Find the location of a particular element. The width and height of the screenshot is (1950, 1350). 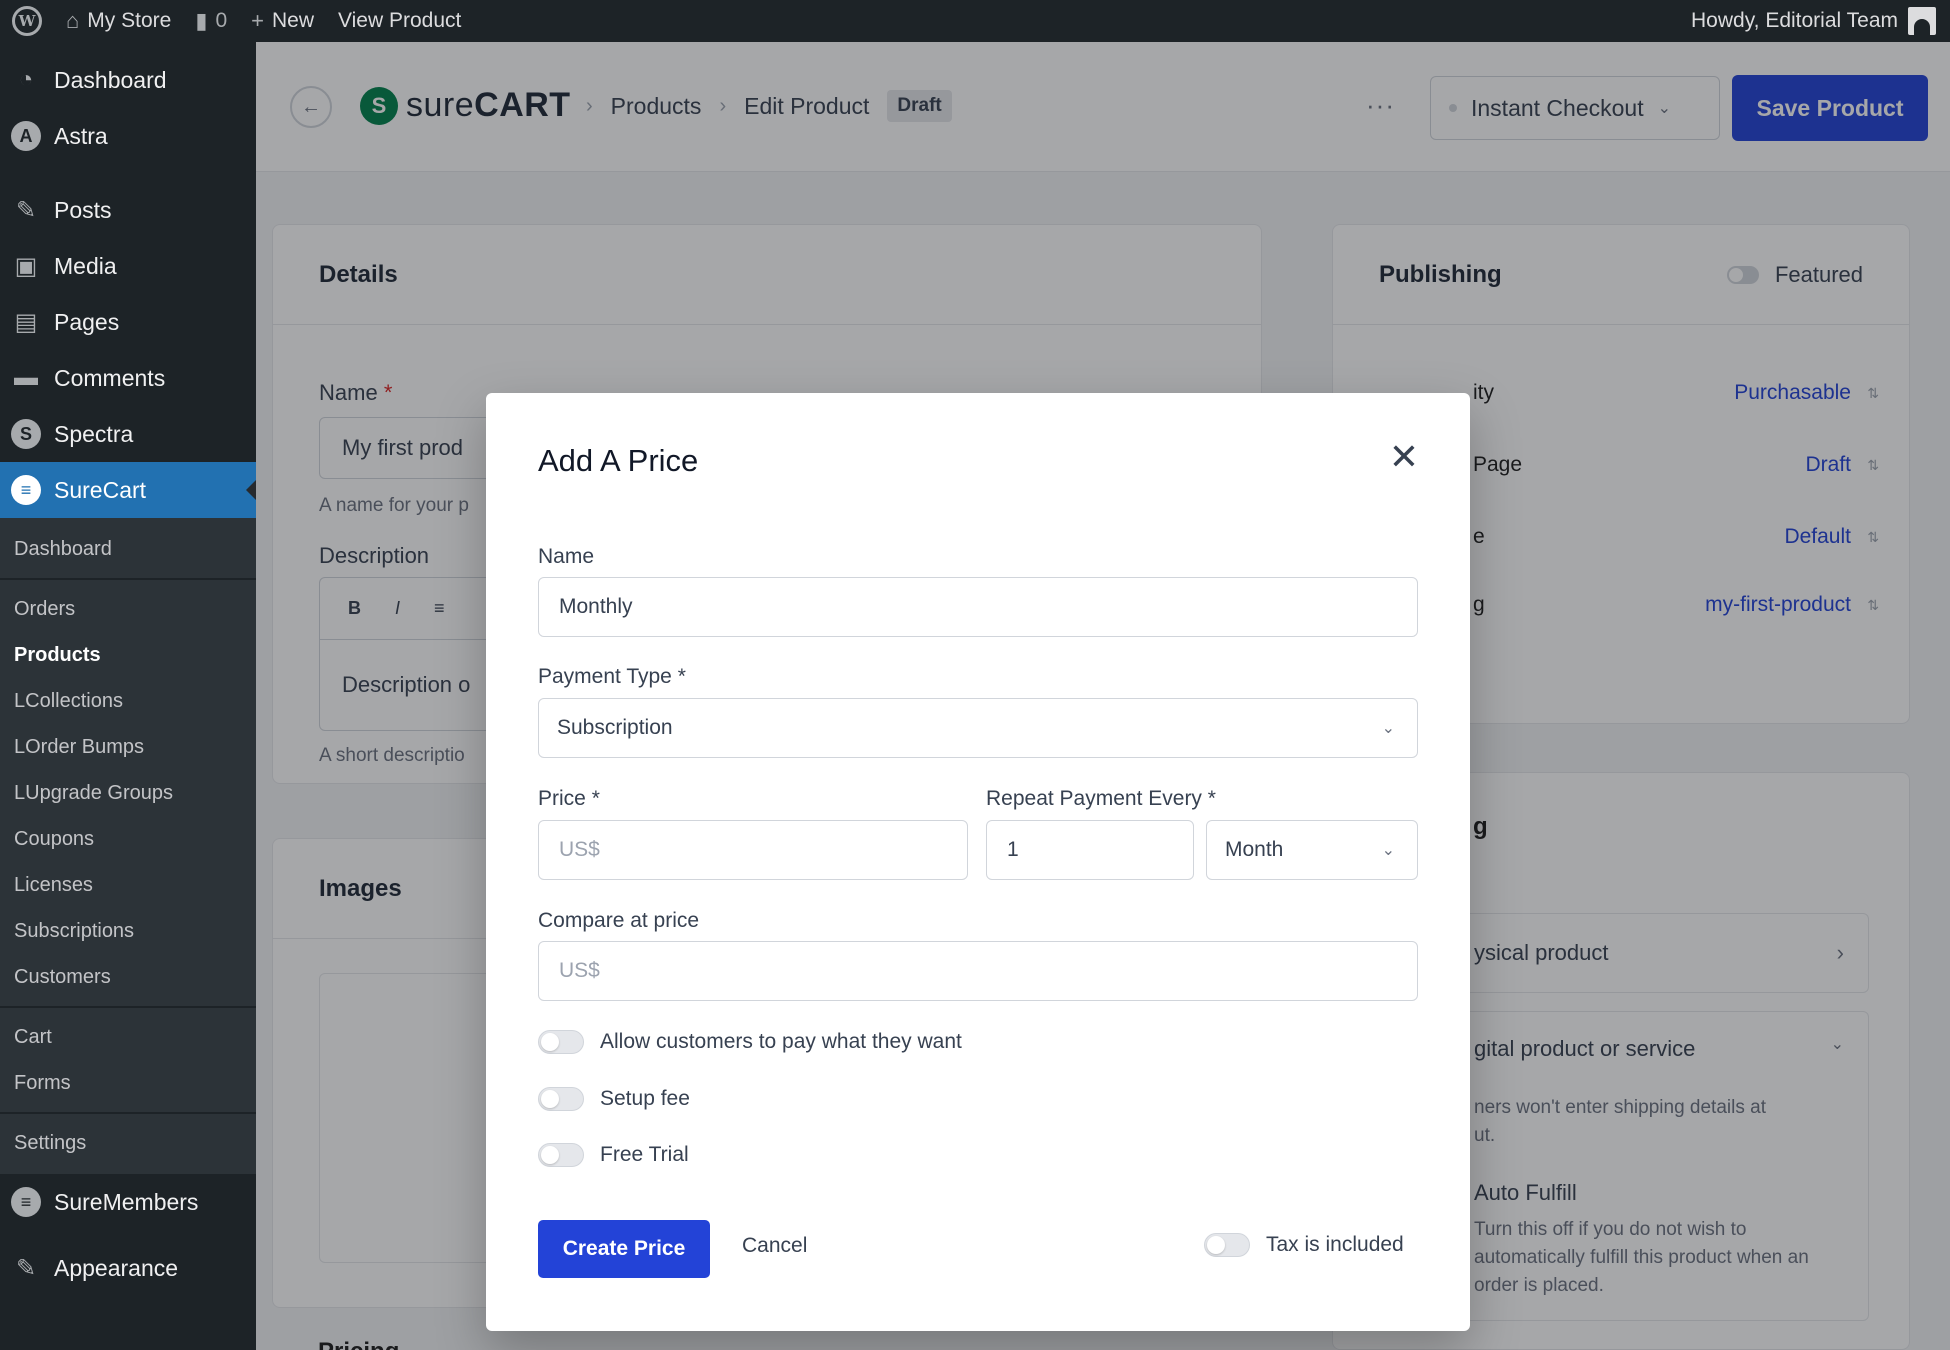

view-product-link: View Product is located at coordinates (399, 21).